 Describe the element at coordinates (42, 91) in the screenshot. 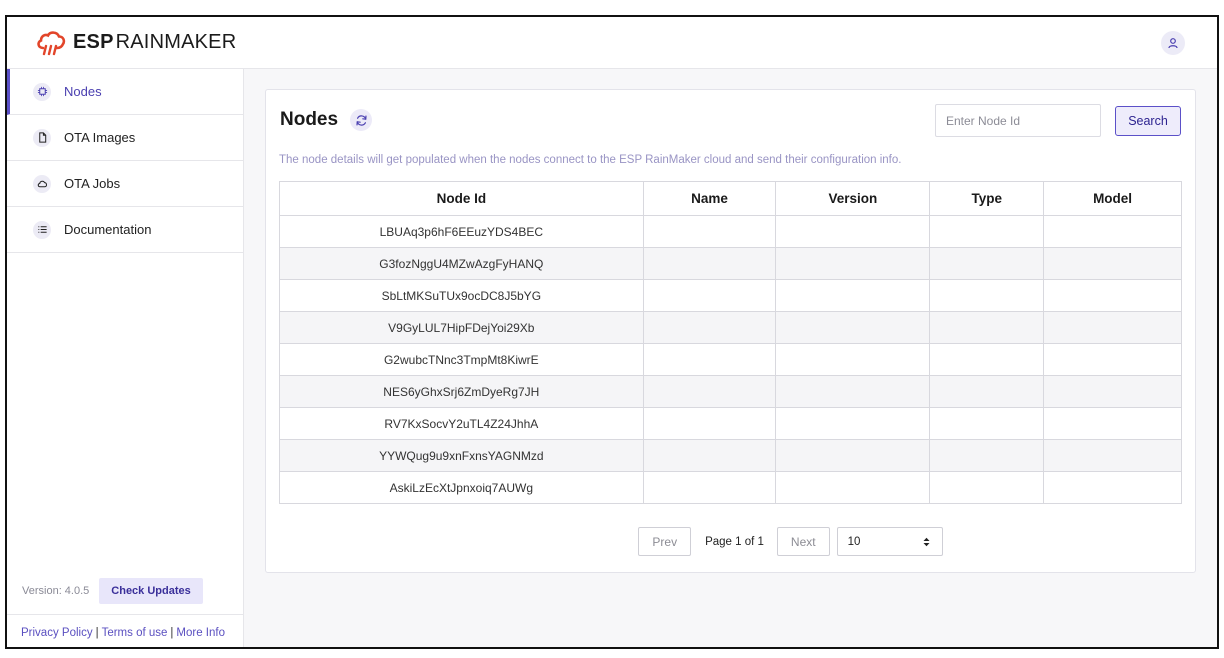

I see `chip-icon` at that location.